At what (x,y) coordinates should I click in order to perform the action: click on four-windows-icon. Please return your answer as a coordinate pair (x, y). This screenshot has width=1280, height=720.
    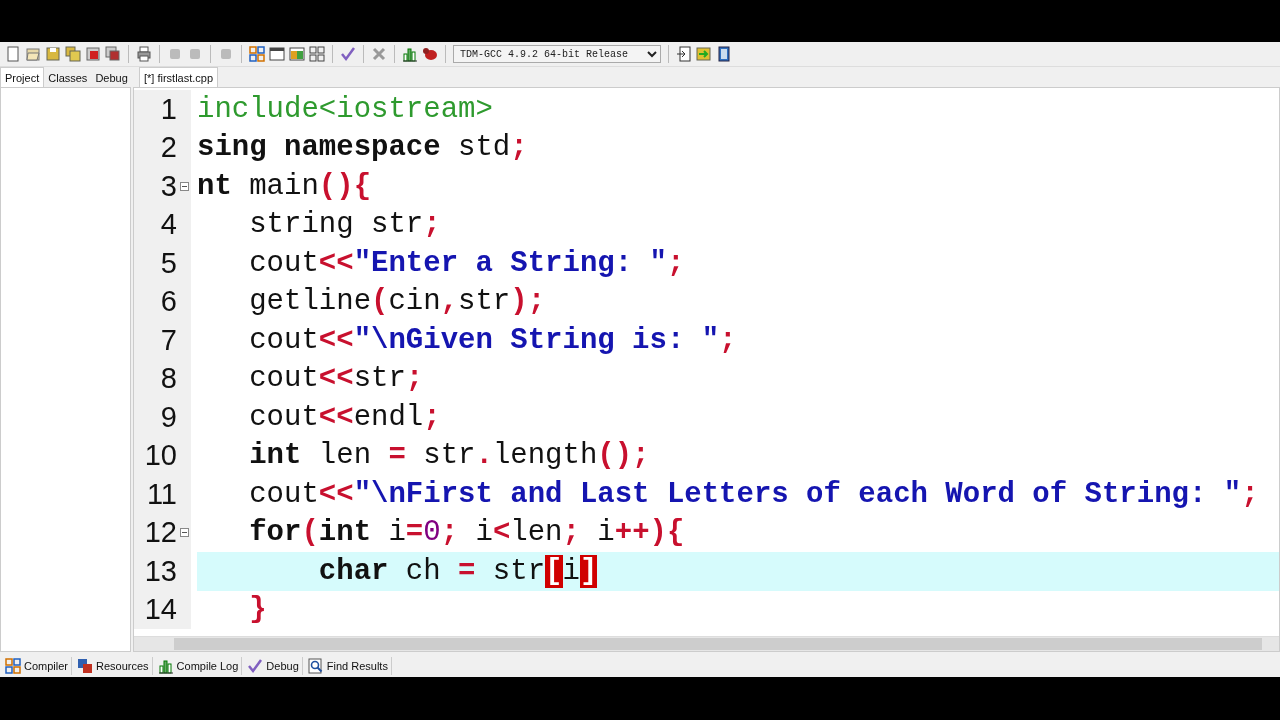
    Looking at the image, I should click on (317, 54).